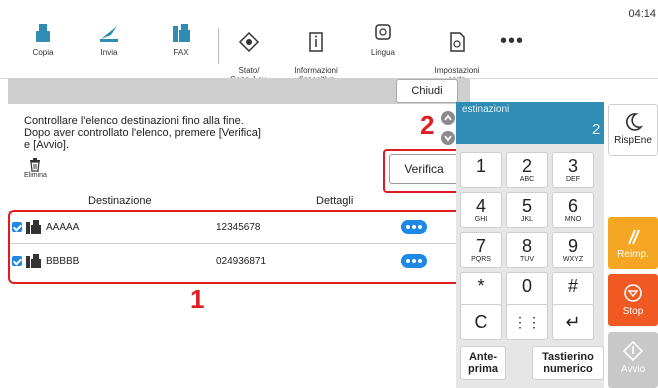 The width and height of the screenshot is (658, 388). What do you see at coordinates (43, 33) in the screenshot?
I see `copy-icon` at bounding box center [43, 33].